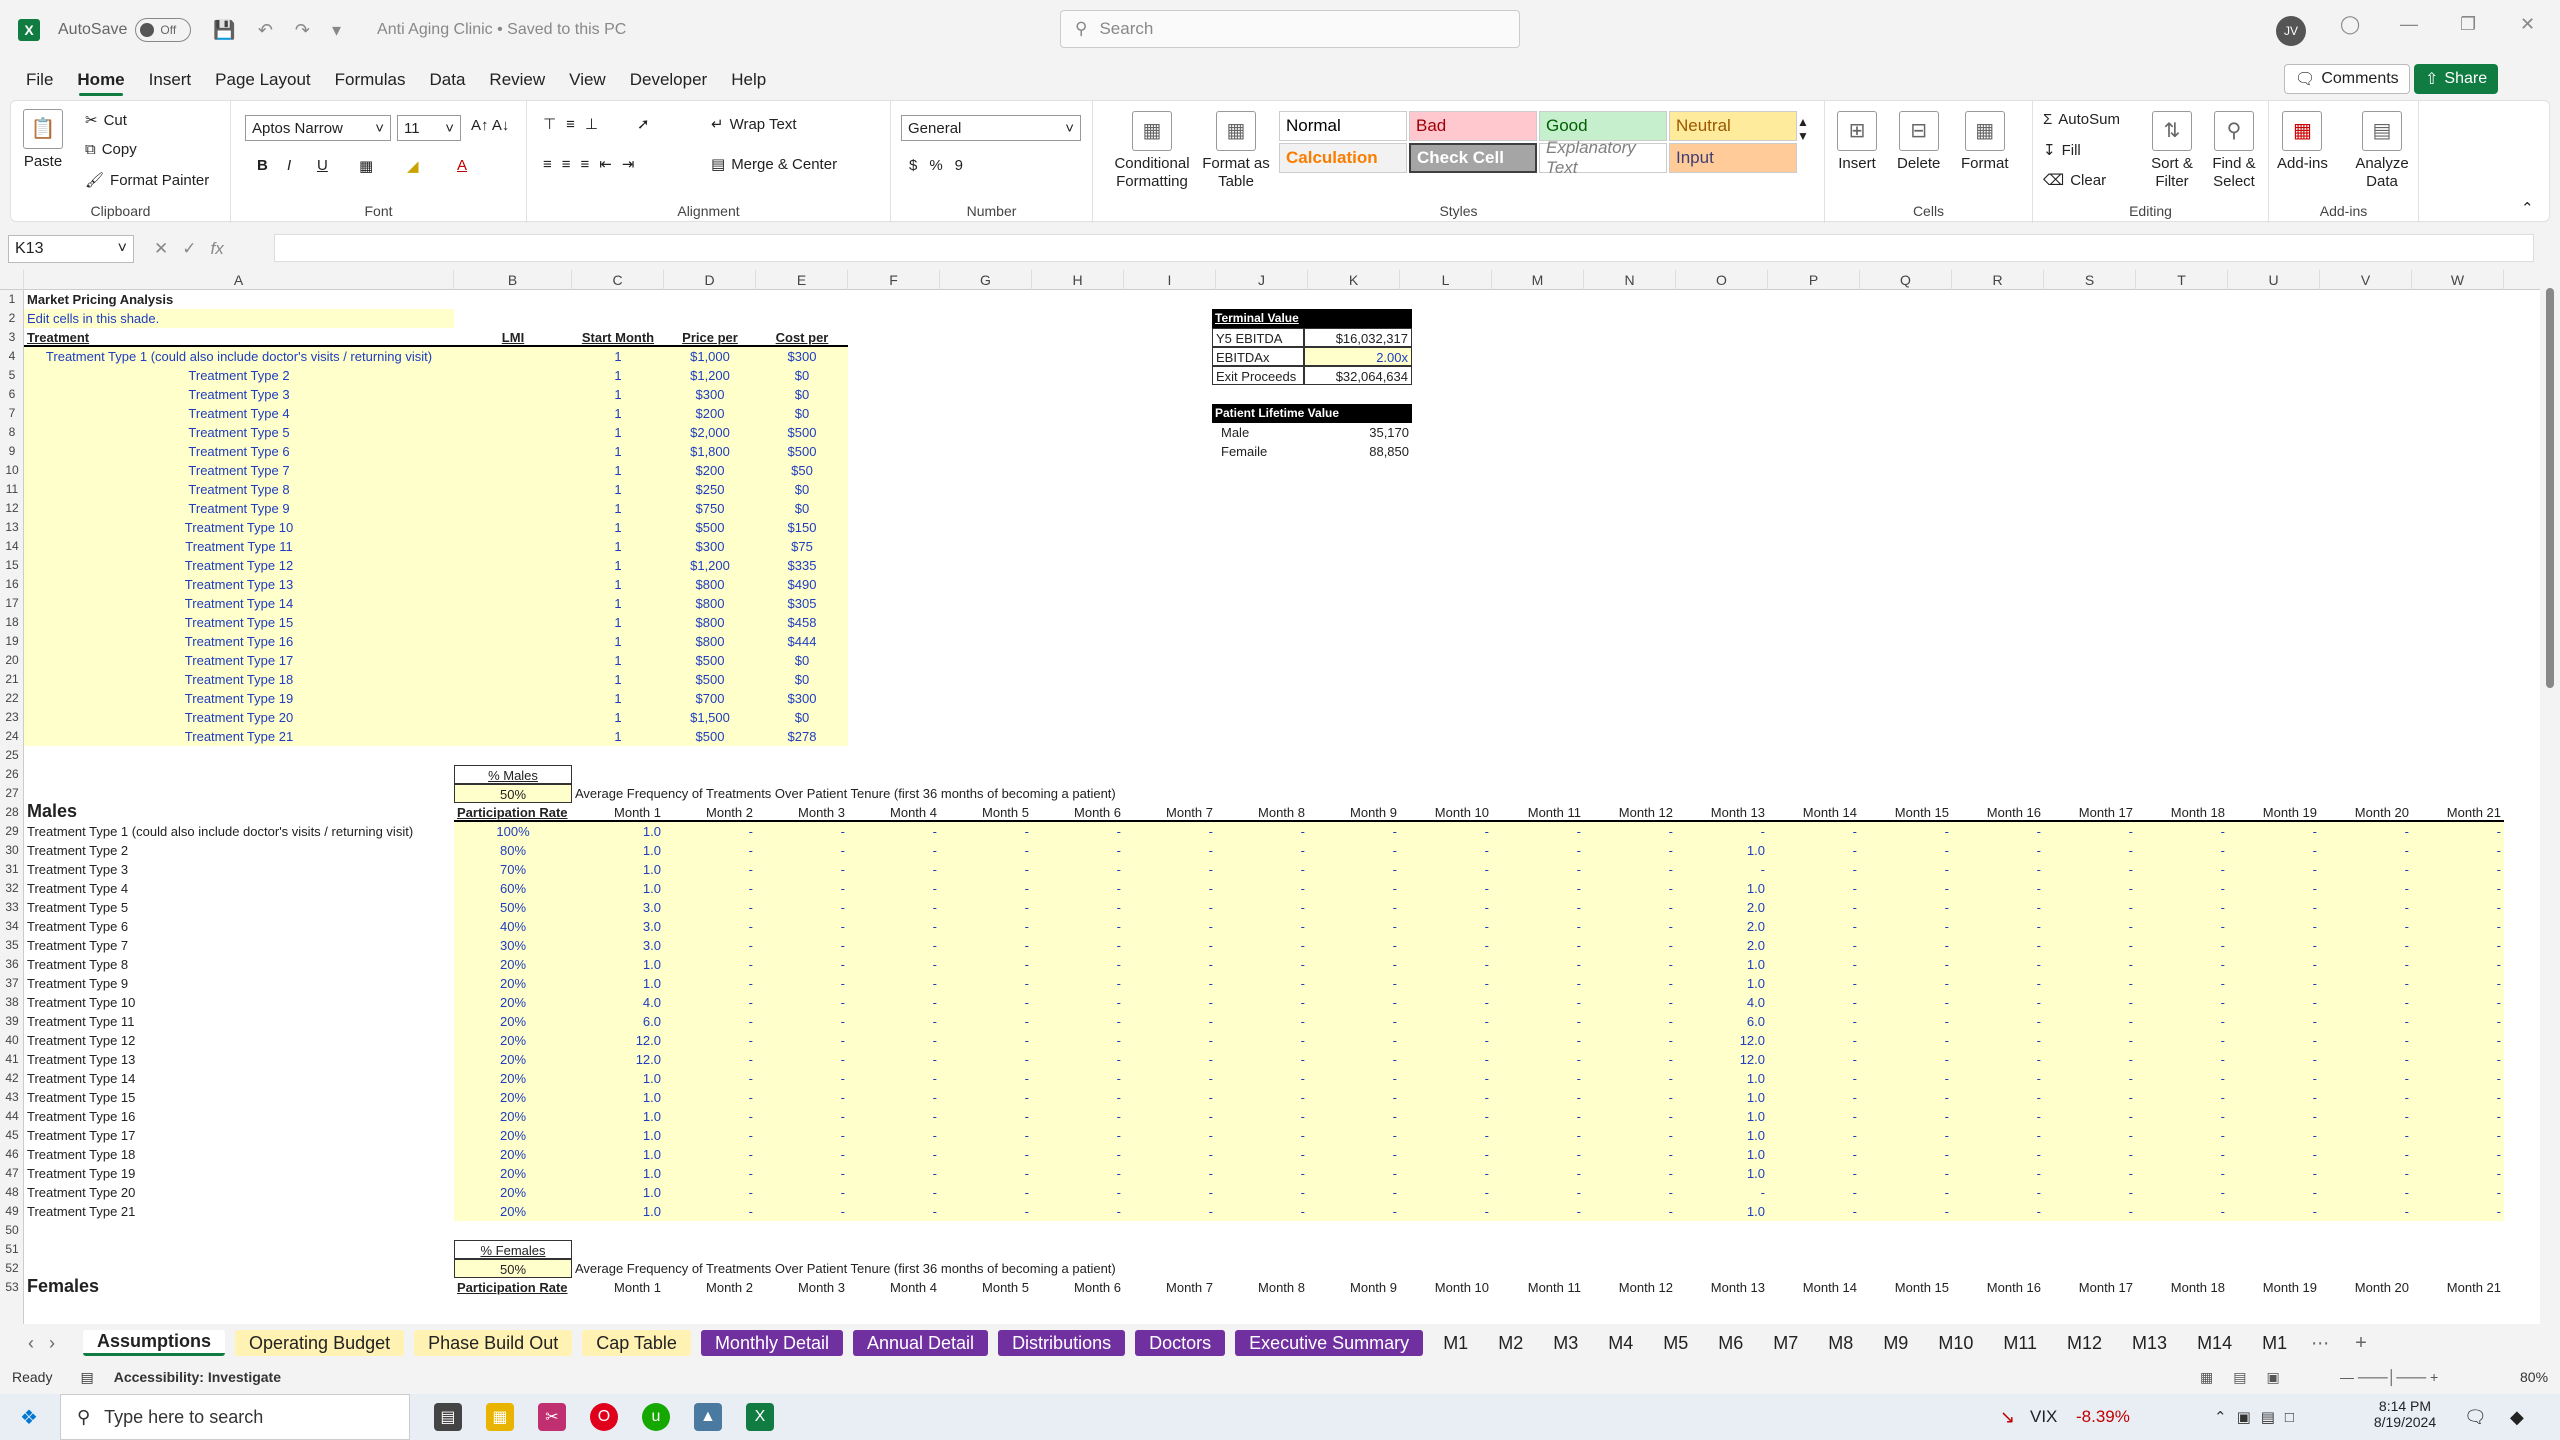  Describe the element at coordinates (12, 1173) in the screenshot. I see `row-header: 47` at that location.